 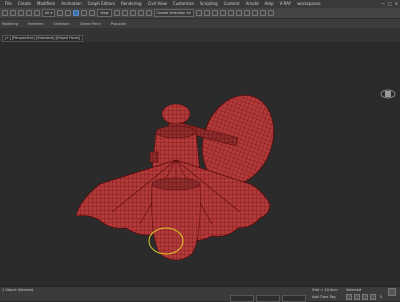 I want to click on grid-size: Grid = 10.0cm, so click(x=325, y=290).